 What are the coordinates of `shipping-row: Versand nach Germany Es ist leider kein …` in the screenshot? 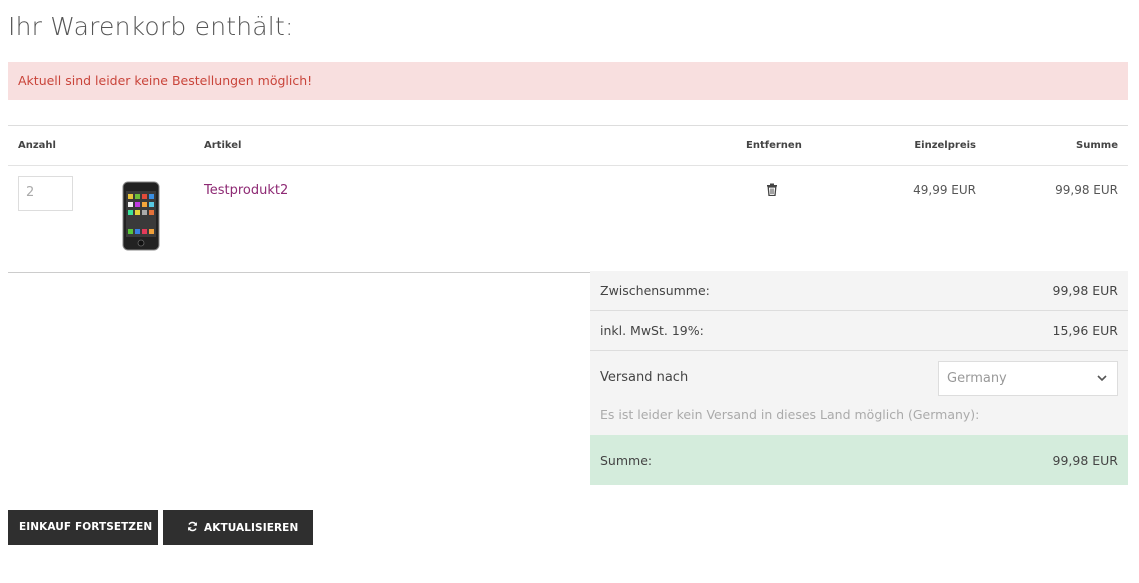 It's located at (859, 393).